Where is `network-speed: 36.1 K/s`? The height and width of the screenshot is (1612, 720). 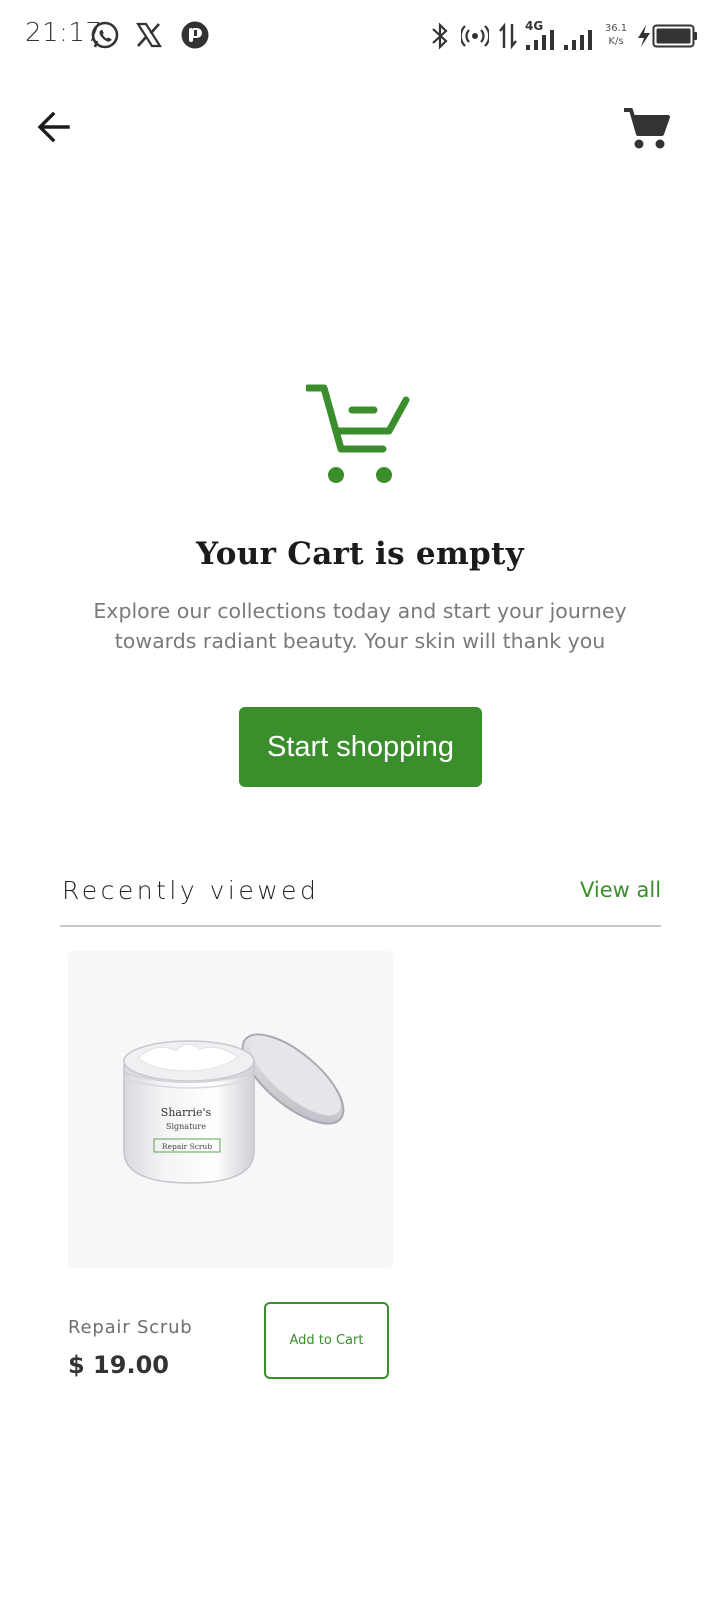
network-speed: 36.1 K/s is located at coordinates (616, 35).